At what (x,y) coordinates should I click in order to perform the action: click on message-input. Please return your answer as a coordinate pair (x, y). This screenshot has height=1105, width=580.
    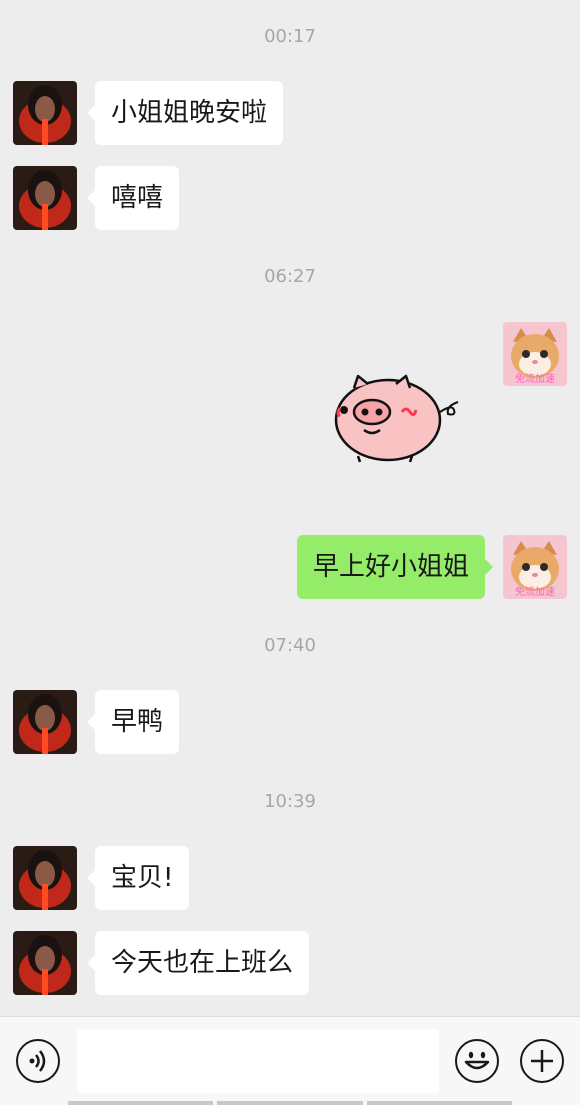
    Looking at the image, I should click on (258, 1061).